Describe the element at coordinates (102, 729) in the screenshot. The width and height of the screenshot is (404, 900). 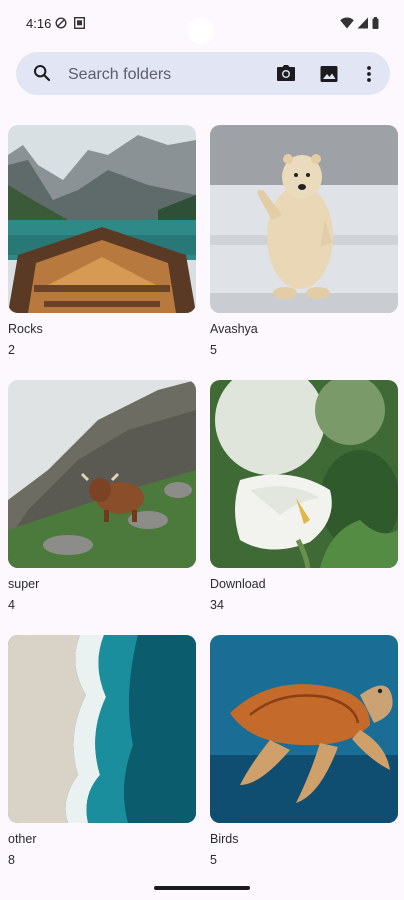
I see `folder-thumbnail-aerial-beach-waves` at that location.